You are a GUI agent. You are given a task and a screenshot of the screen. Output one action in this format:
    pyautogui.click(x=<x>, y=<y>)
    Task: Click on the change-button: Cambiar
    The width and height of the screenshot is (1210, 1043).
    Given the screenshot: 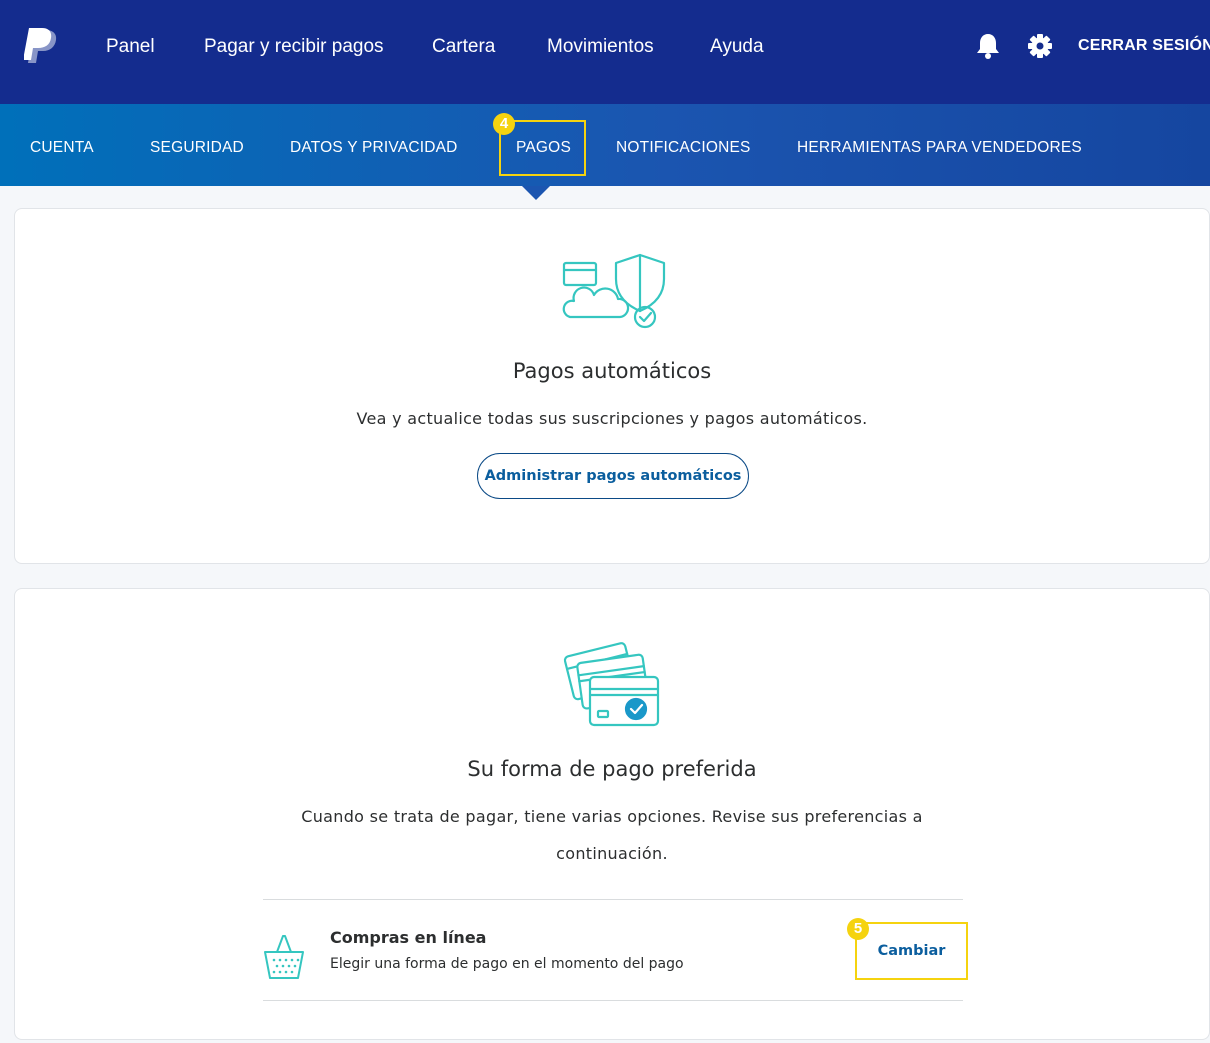 What is the action you would take?
    pyautogui.click(x=911, y=951)
    